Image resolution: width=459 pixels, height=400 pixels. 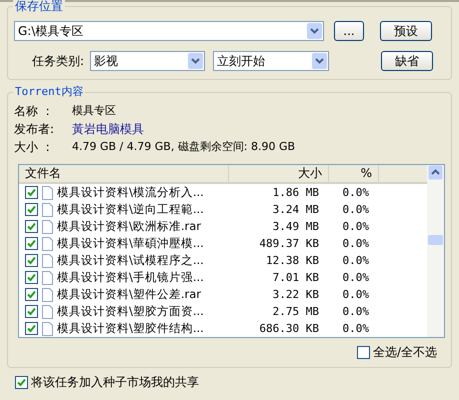 I want to click on share-label: 将该任务加入种子市场我的共享, so click(x=115, y=382).